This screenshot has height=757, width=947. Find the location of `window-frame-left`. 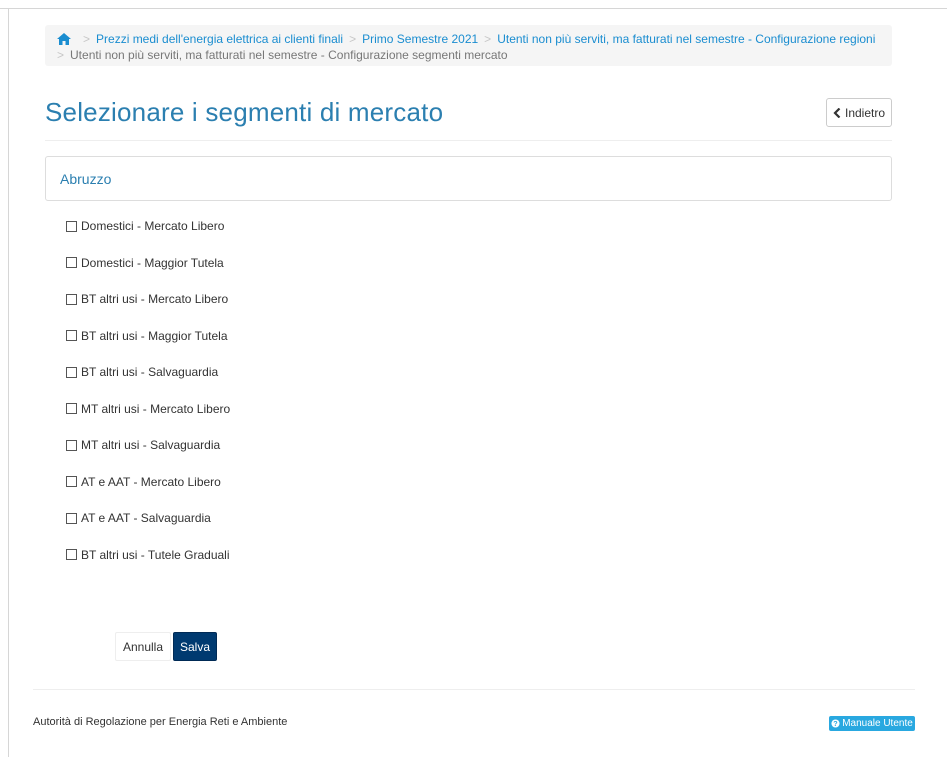

window-frame-left is located at coordinates (8, 382).